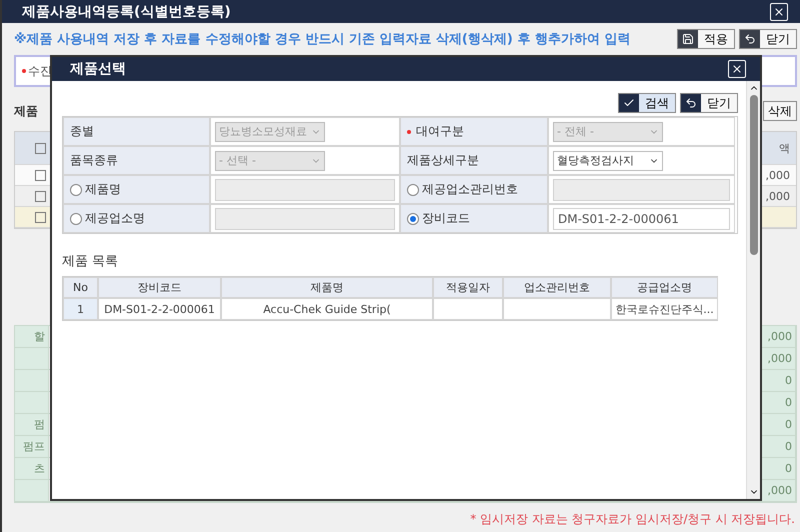  What do you see at coordinates (91, 261) in the screenshot?
I see `list-title: 제품 목록` at bounding box center [91, 261].